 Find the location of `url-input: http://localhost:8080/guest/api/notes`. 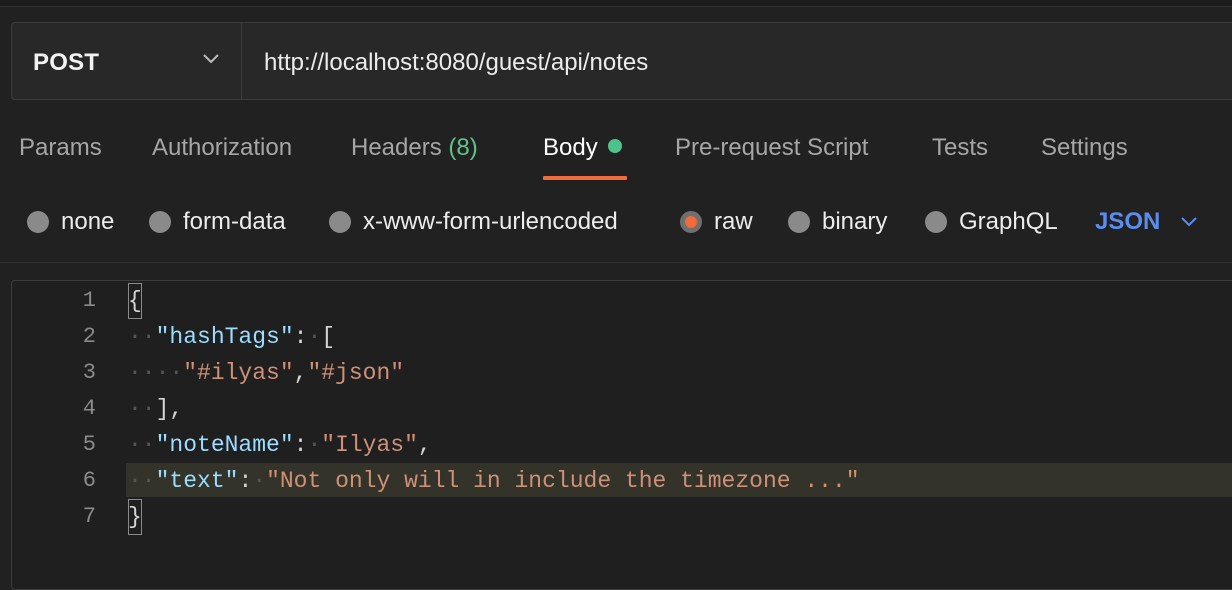

url-input: http://localhost:8080/guest/api/notes is located at coordinates (456, 63).